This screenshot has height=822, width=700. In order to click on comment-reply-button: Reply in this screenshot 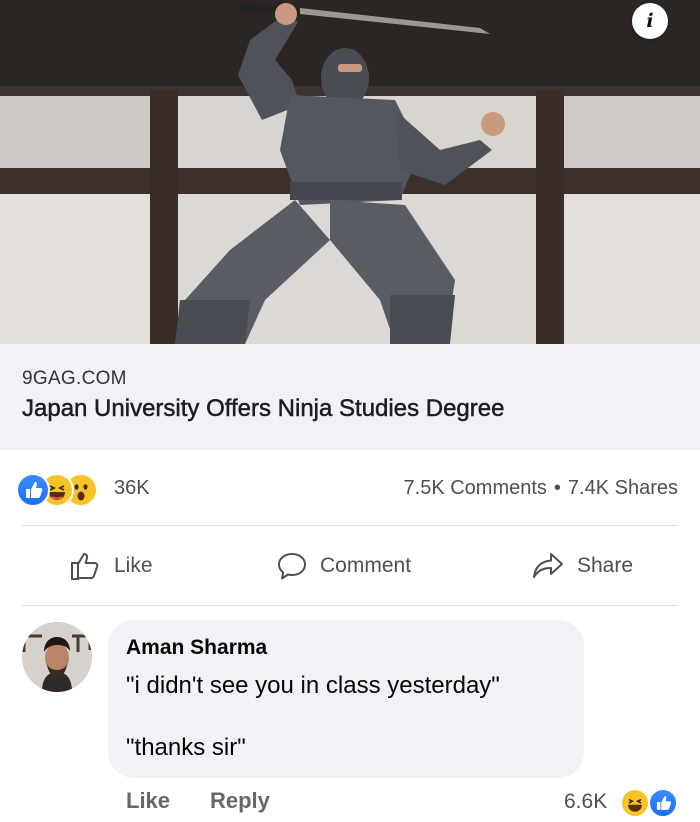, I will do `click(240, 801)`.